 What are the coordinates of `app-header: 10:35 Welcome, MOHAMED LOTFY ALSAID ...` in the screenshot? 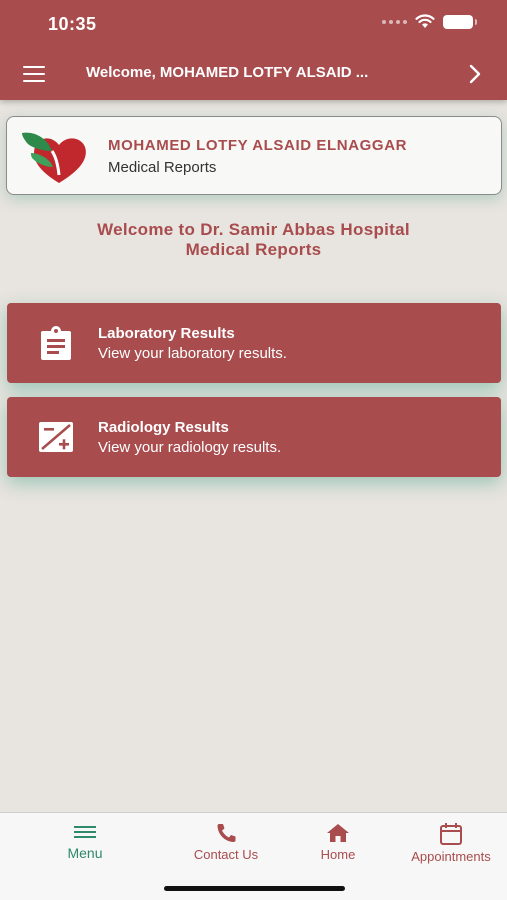 It's located at (253, 50).